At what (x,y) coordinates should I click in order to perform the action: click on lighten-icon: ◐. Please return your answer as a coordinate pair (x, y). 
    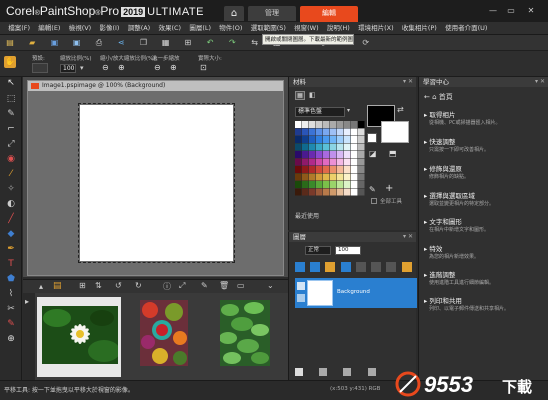
    Looking at the image, I should click on (11, 204).